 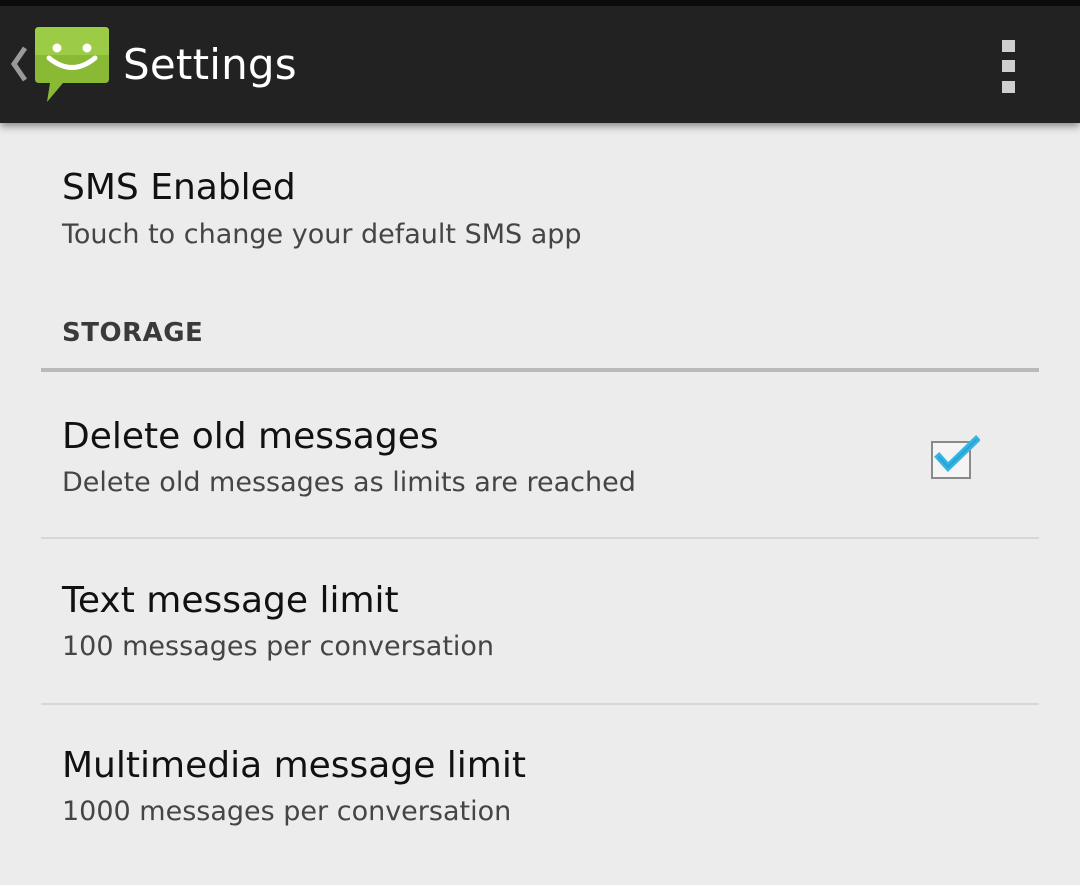 I want to click on up-navigation-button: Settings, so click(x=150, y=64).